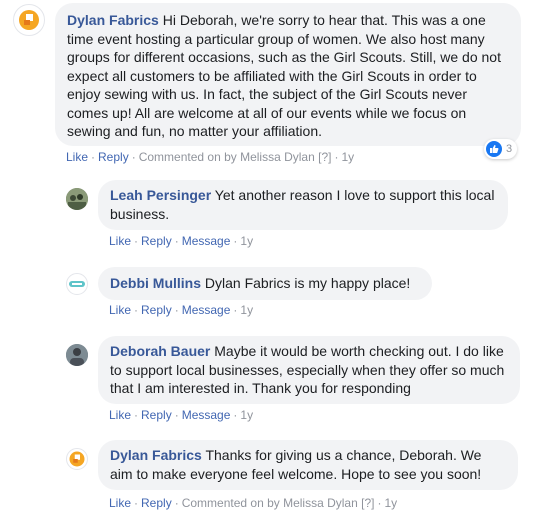 Image resolution: width=556 pixels, height=520 pixels. I want to click on comment-author: Leah Persinger, so click(160, 195).